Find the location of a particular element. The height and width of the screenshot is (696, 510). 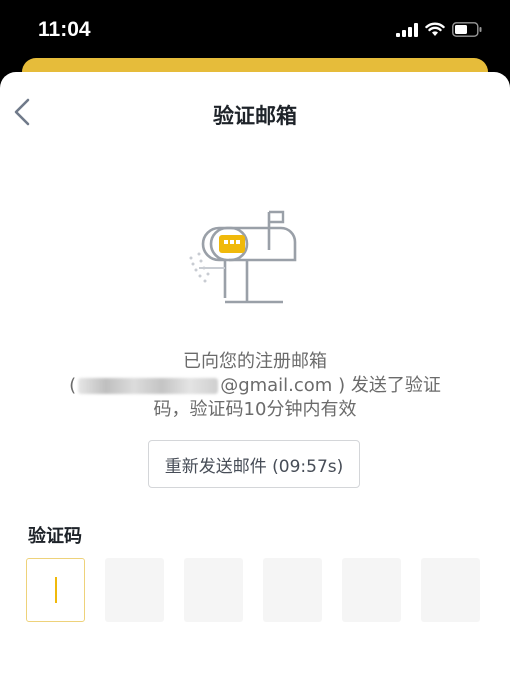

email-suffix: @gmail.com is located at coordinates (276, 385).